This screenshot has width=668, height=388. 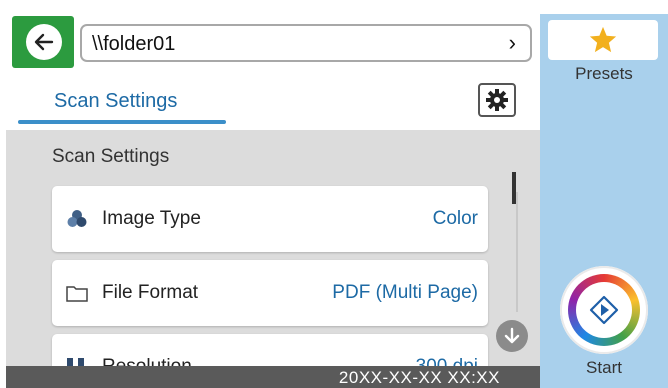 What do you see at coordinates (604, 367) in the screenshot?
I see `start-label: Start` at bounding box center [604, 367].